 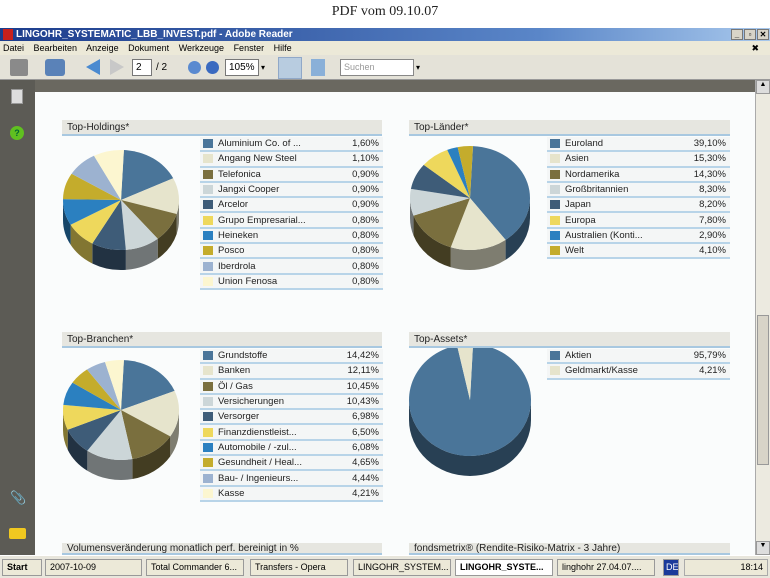 What do you see at coordinates (291, 175) in the screenshot?
I see `legend-row: Telefonica 0,90%` at bounding box center [291, 175].